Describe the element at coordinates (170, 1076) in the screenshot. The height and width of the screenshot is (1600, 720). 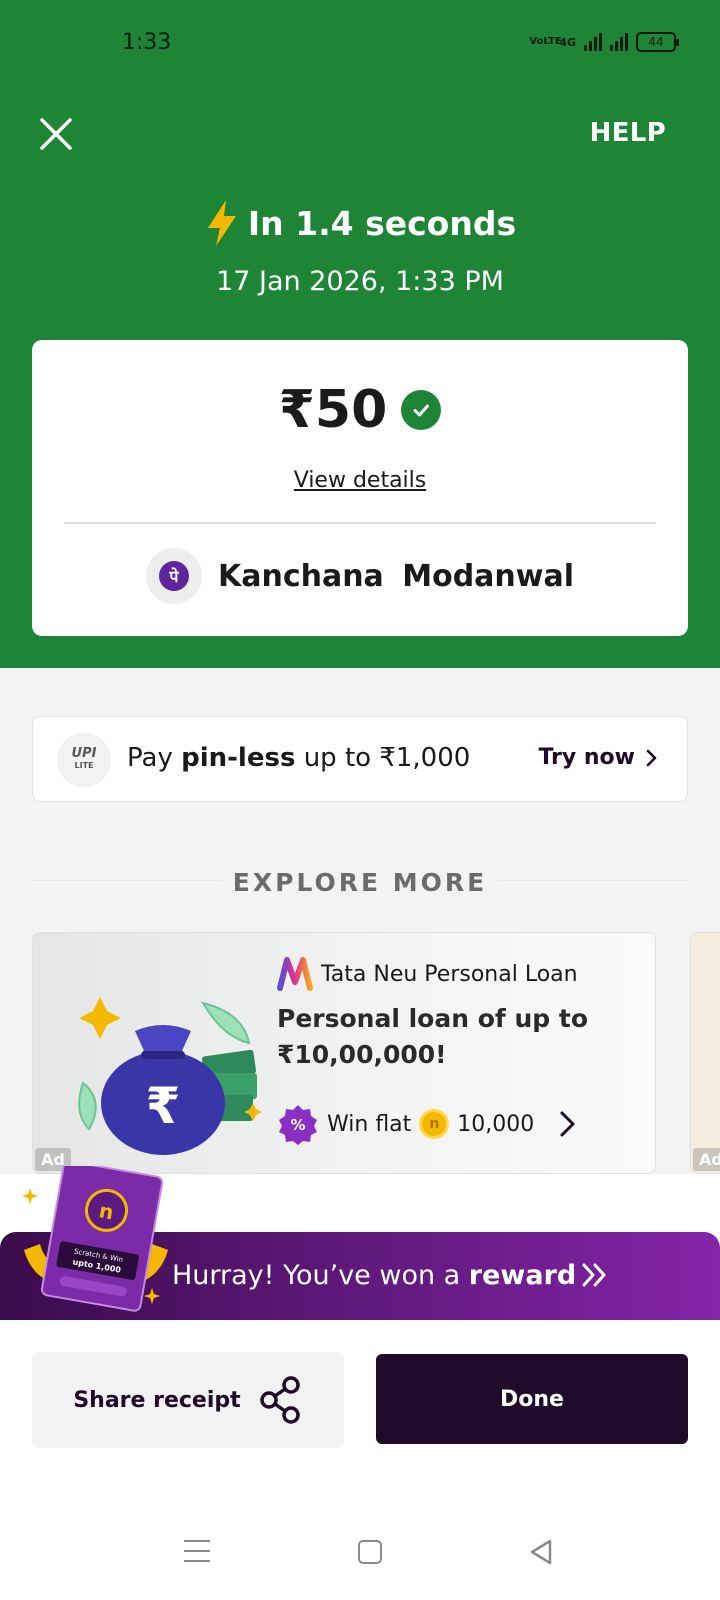
I see `money-bag-illustration: ₹` at that location.